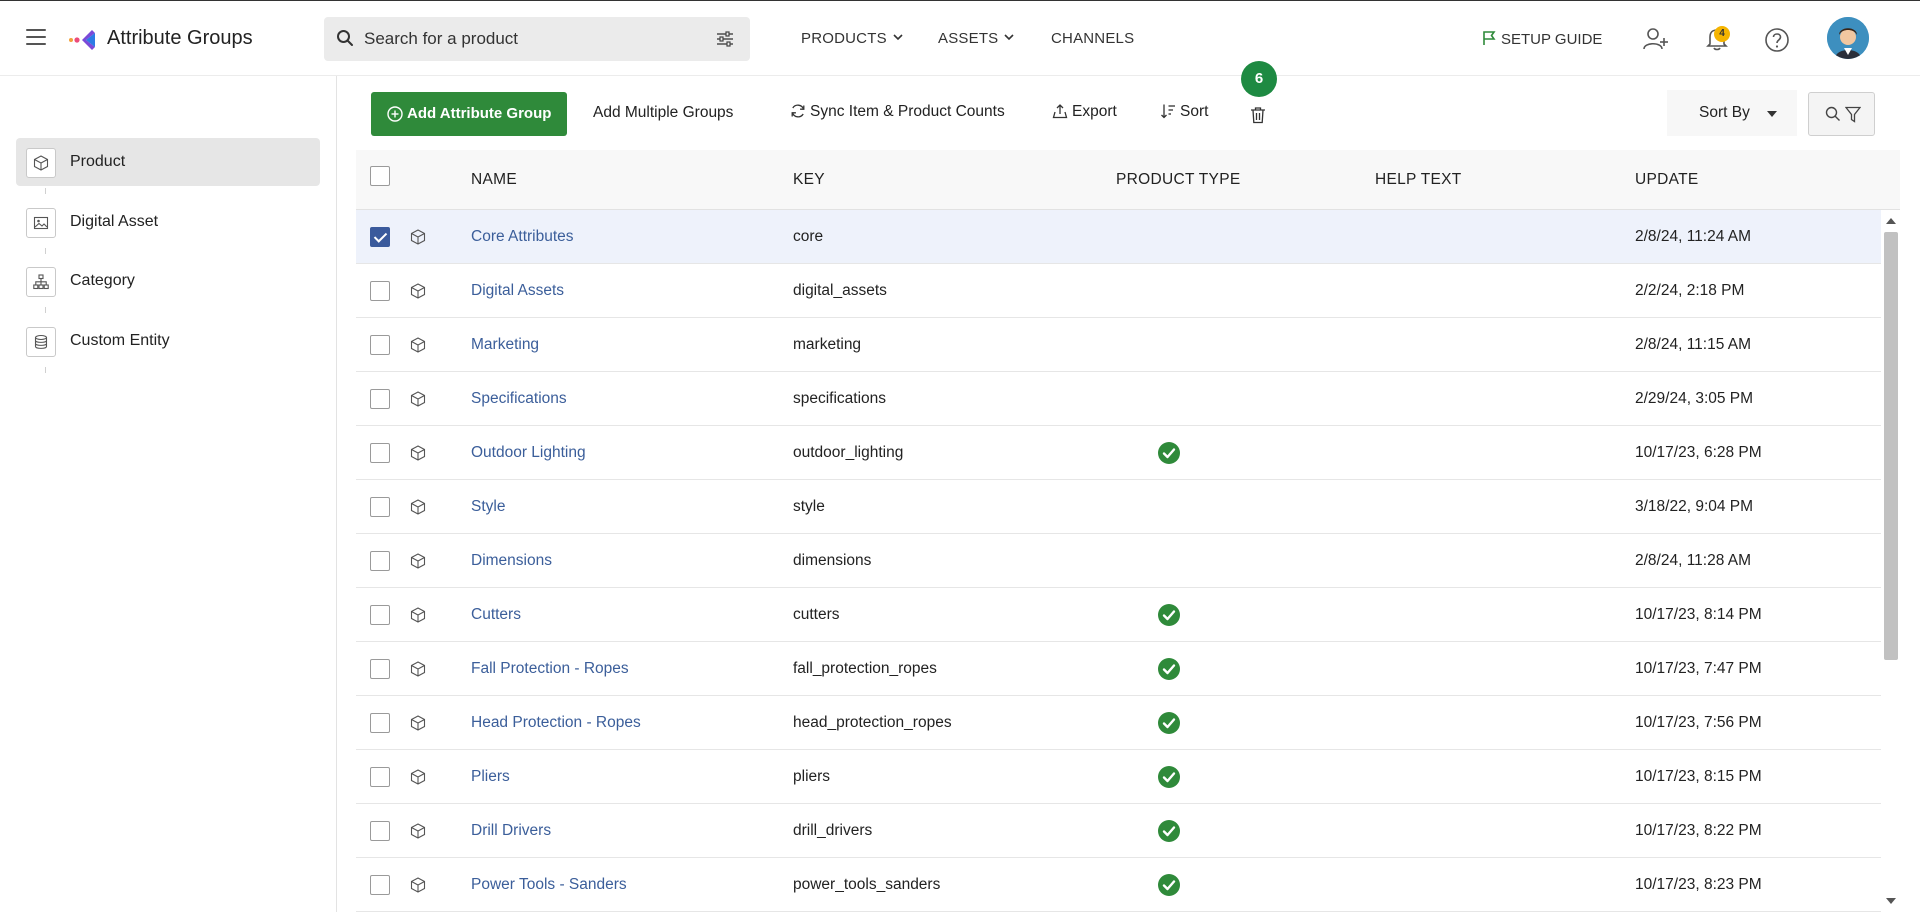 The height and width of the screenshot is (912, 1920). What do you see at coordinates (556, 723) in the screenshot?
I see `group-name-link: Head Protection - Ropes` at bounding box center [556, 723].